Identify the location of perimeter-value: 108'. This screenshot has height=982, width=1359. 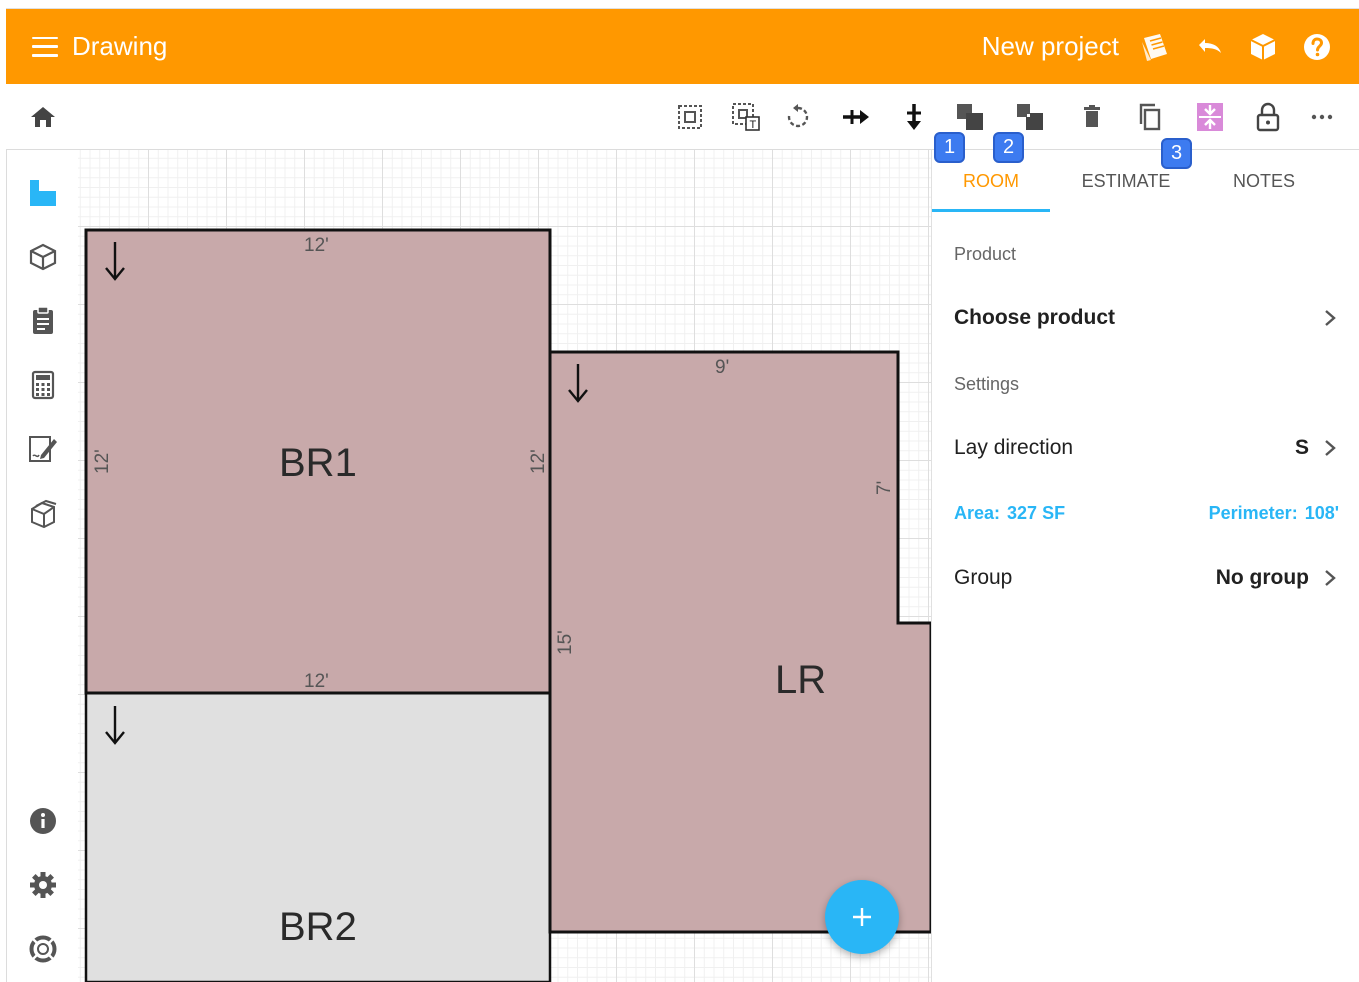
(1321, 513).